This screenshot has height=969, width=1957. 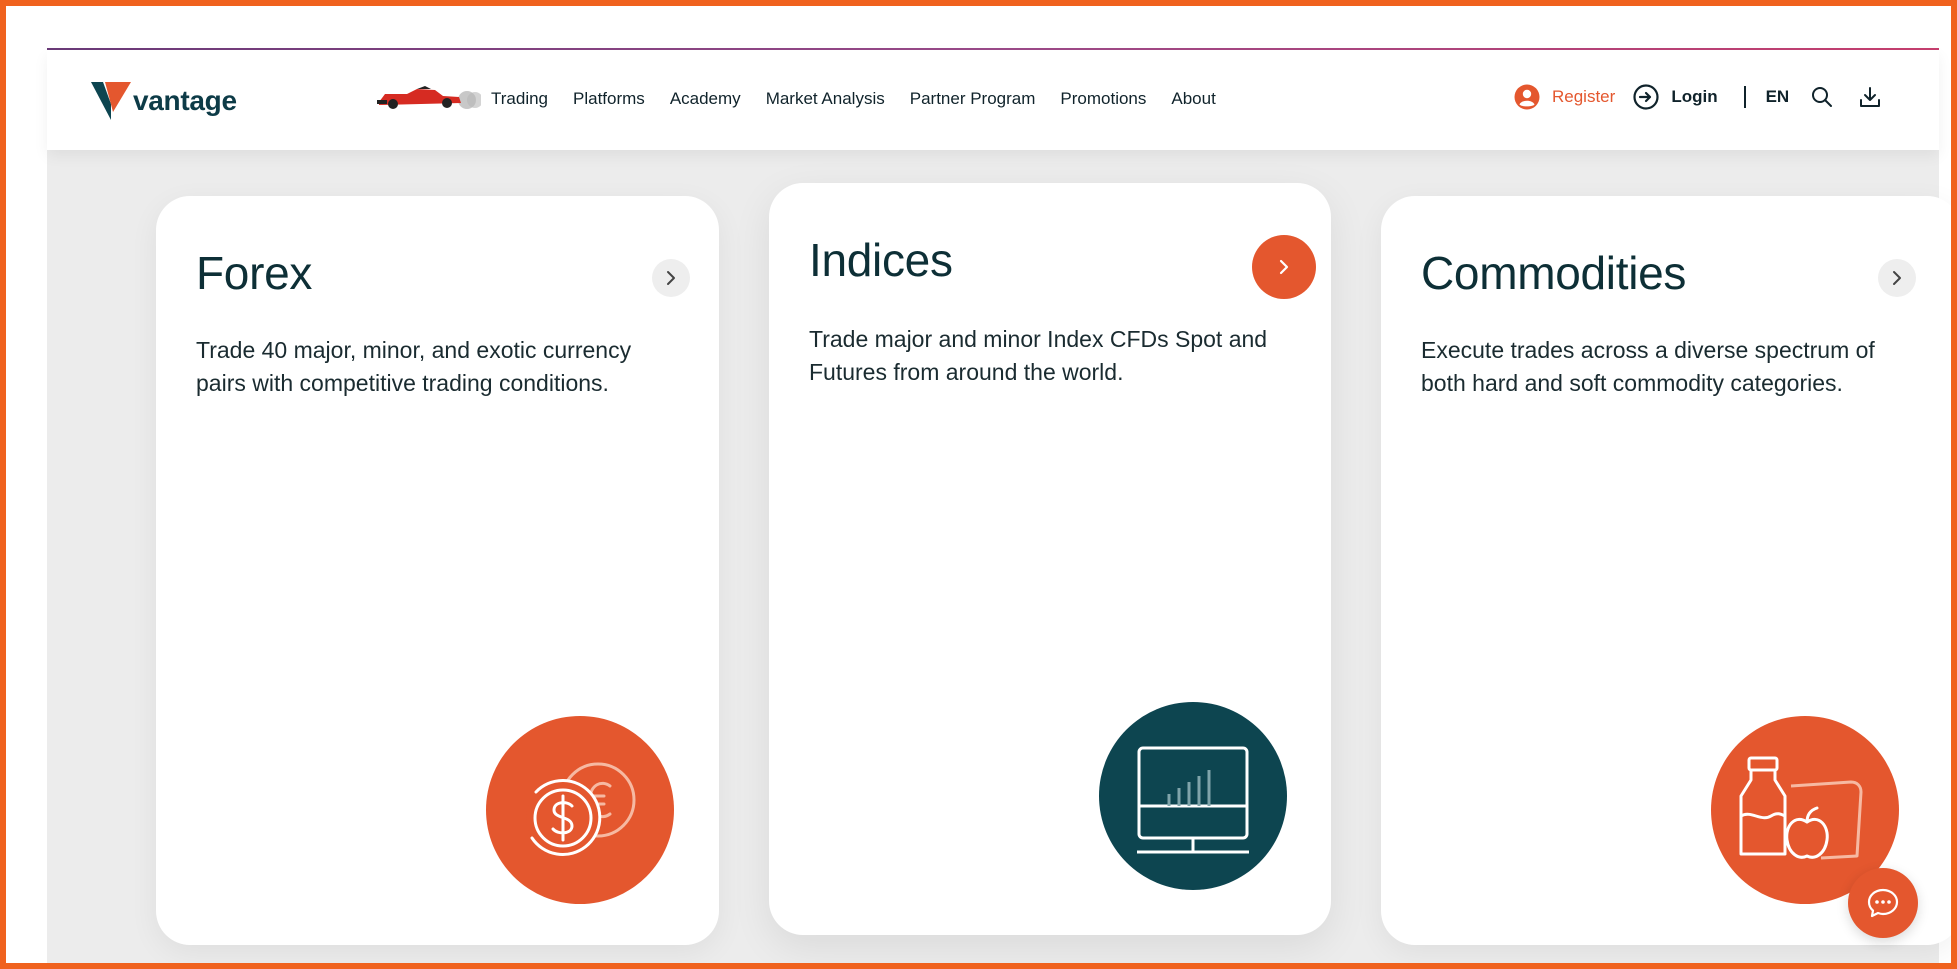 I want to click on commodities-arrow-button, so click(x=1897, y=278).